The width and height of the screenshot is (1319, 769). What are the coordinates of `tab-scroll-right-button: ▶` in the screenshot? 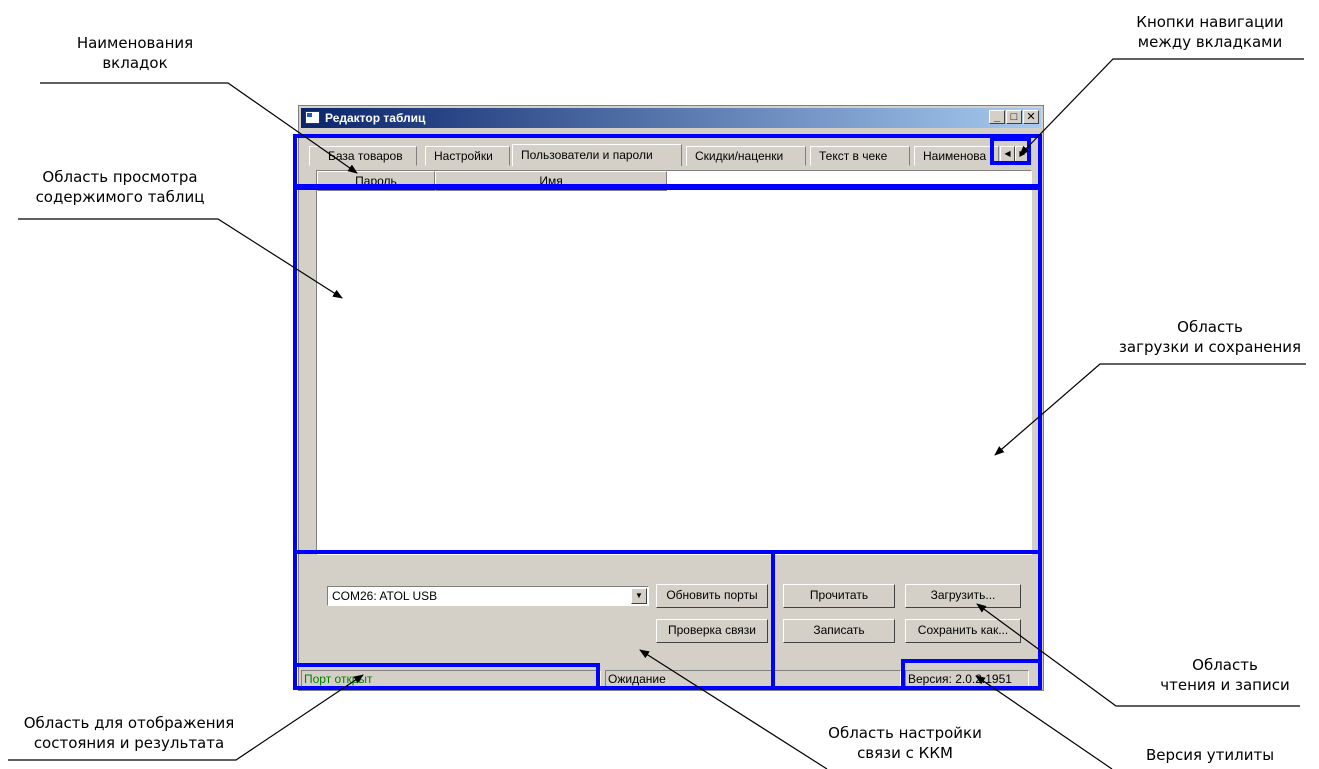 It's located at (1022, 154).